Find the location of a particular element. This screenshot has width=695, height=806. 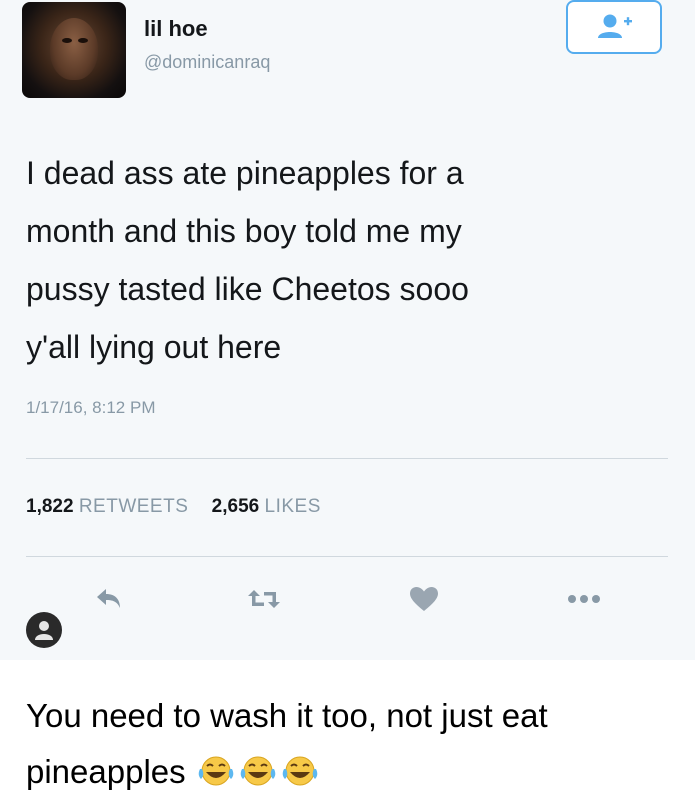

heart-icon is located at coordinates (424, 599).